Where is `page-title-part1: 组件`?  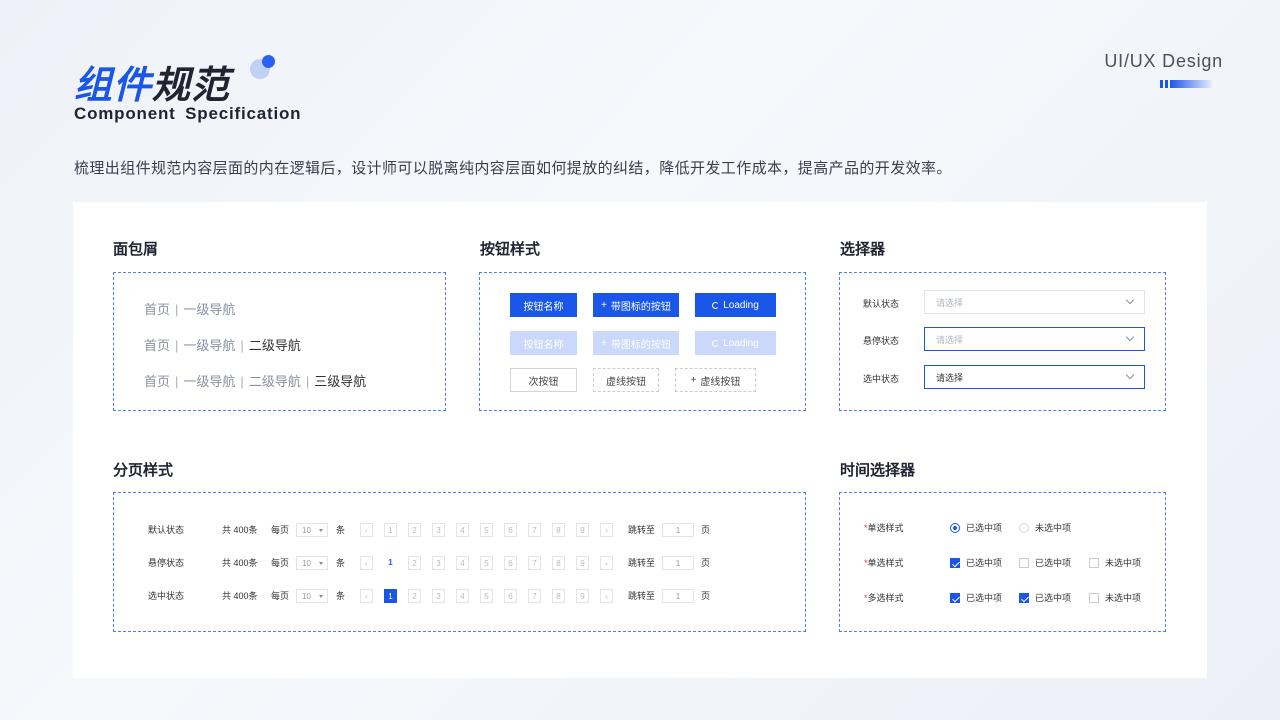
page-title-part1: 组件 is located at coordinates (113, 86).